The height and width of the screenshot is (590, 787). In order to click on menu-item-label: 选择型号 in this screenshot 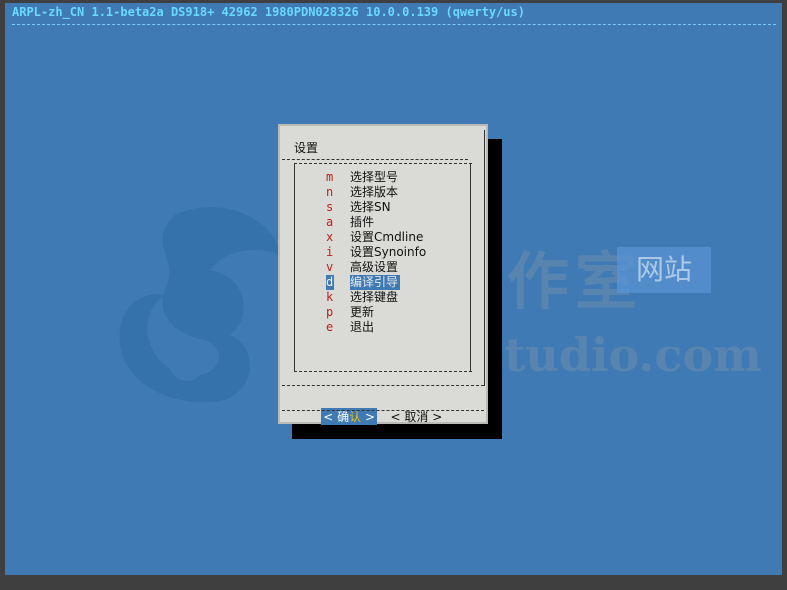, I will do `click(374, 177)`.